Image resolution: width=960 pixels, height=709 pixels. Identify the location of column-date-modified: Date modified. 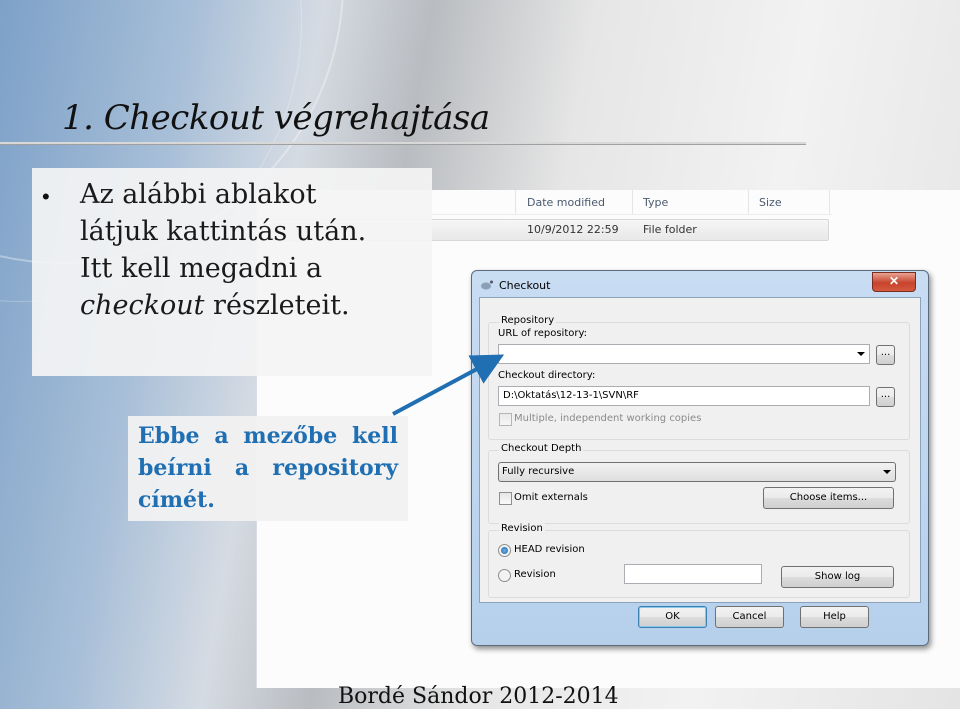
(566, 202).